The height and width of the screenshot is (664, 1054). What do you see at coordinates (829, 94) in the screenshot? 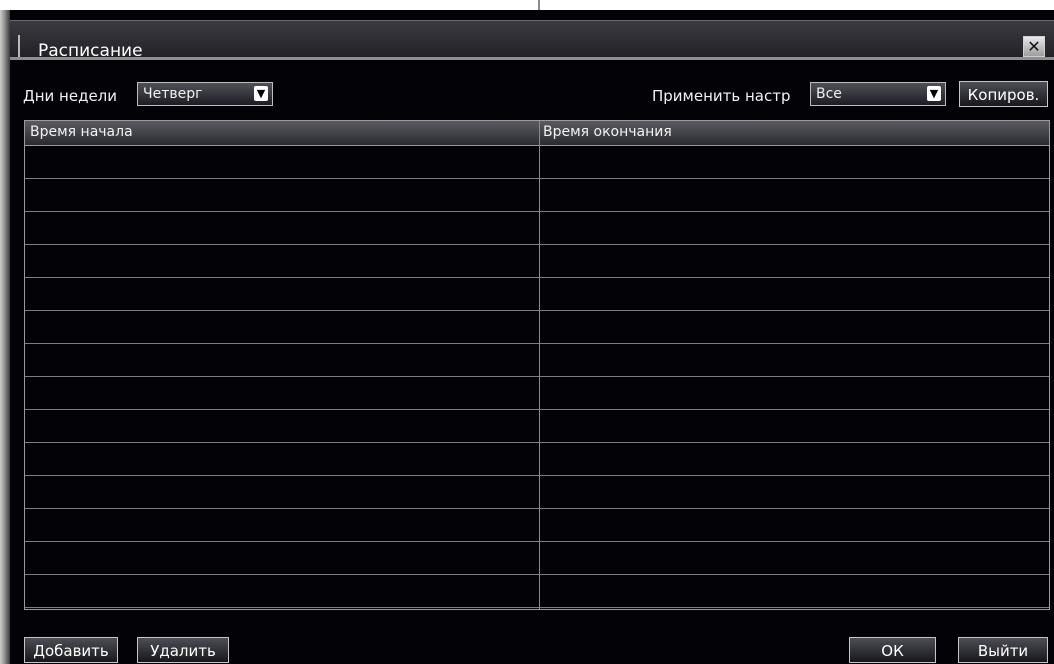
I see `apply-settings-value: Все` at bounding box center [829, 94].